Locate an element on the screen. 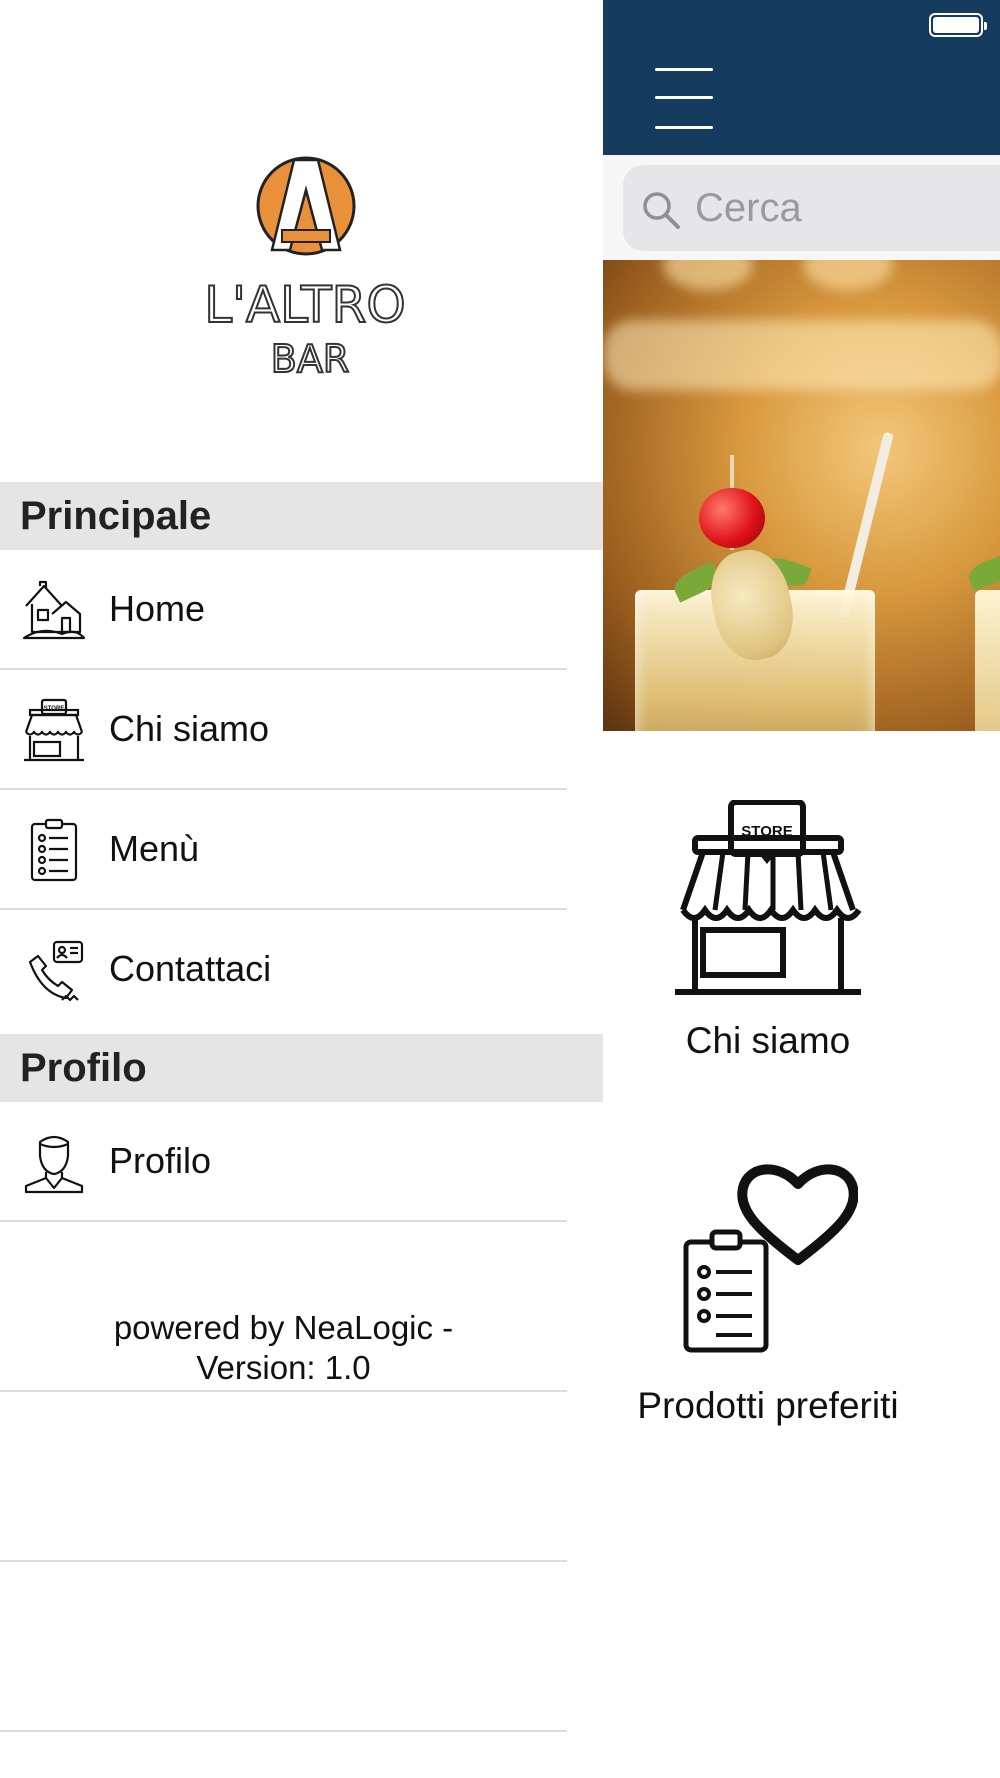 This screenshot has height=1778, width=1000. search-icon is located at coordinates (661, 210).